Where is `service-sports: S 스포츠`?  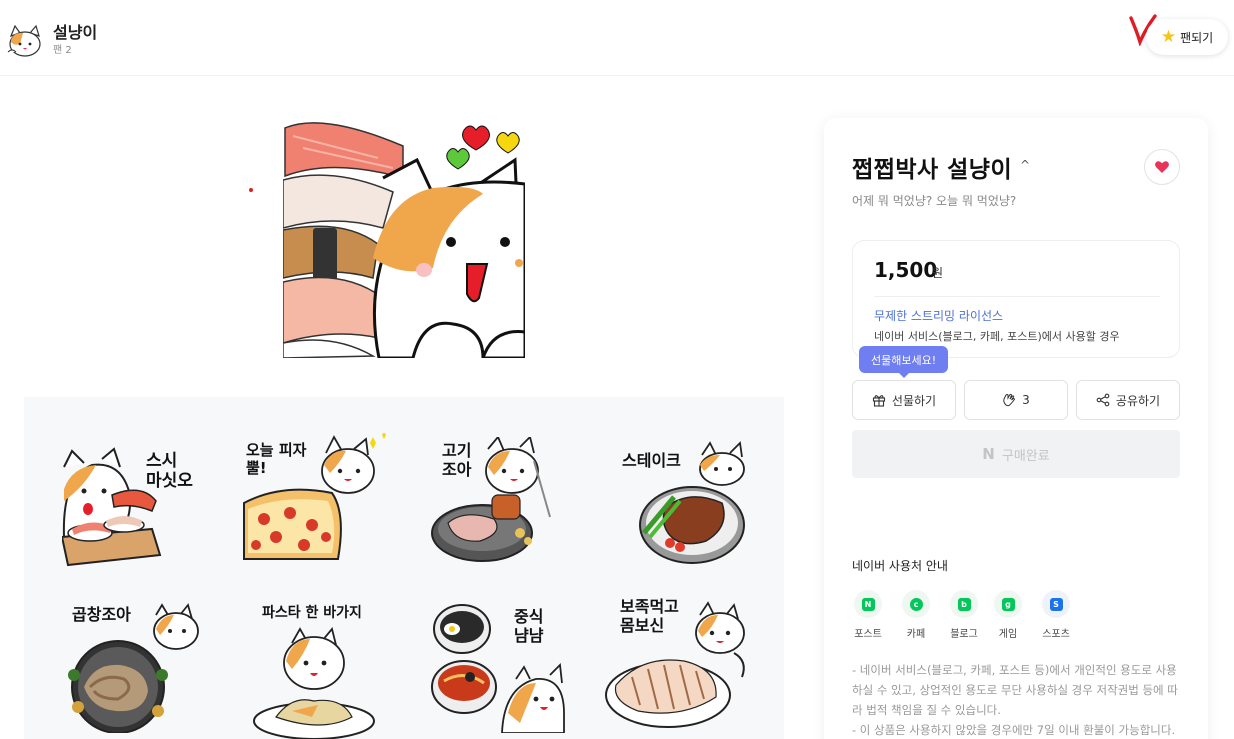
service-sports: S 스포츠 is located at coordinates (1056, 615).